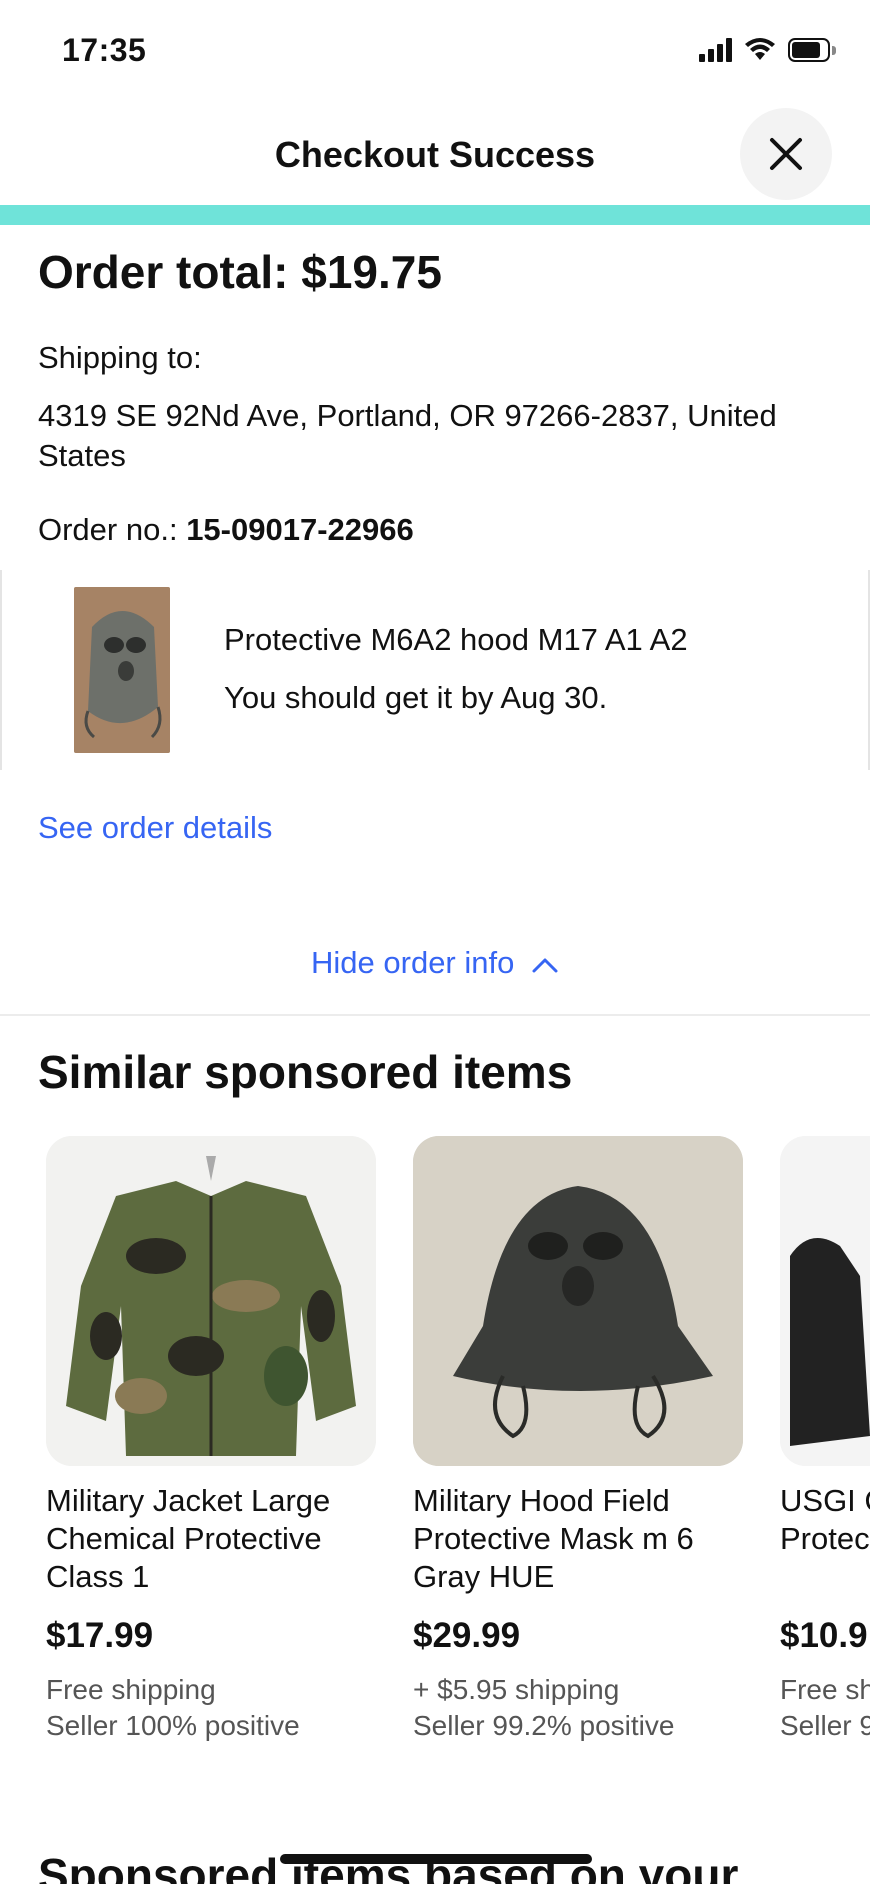 This screenshot has width=870, height=1884. I want to click on status-icons, so click(767, 50).